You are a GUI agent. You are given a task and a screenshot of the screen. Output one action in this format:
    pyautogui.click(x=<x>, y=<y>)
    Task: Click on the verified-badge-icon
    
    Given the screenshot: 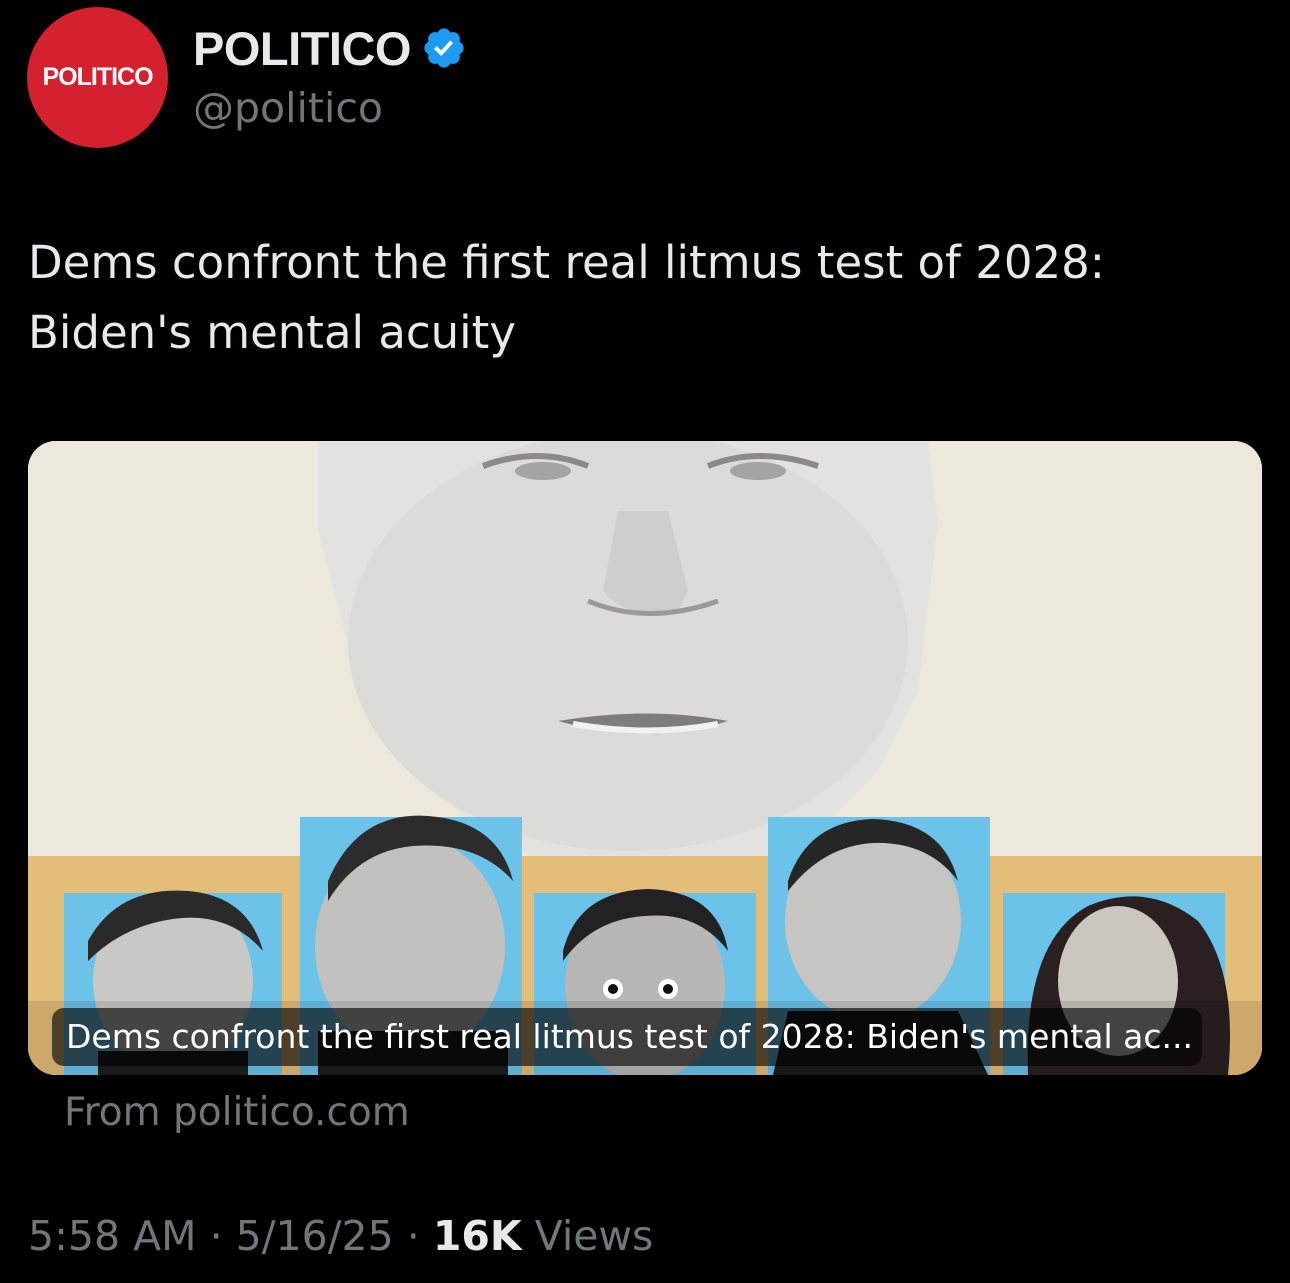 What is the action you would take?
    pyautogui.click(x=444, y=48)
    